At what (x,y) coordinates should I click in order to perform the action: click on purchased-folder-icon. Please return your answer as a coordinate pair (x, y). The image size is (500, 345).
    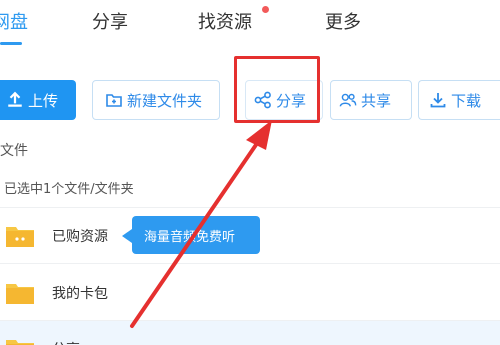
    Looking at the image, I should click on (20, 237).